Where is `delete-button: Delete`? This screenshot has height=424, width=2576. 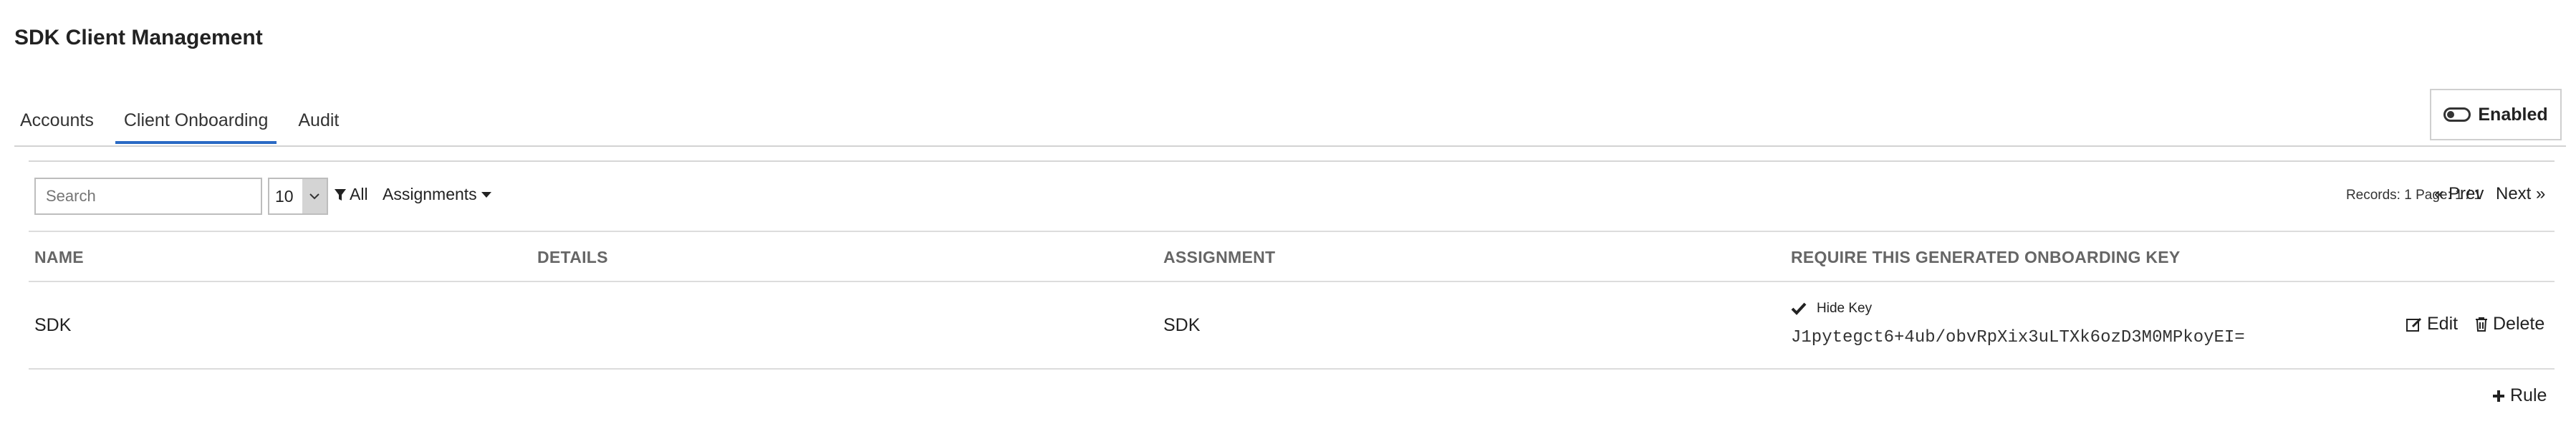 delete-button: Delete is located at coordinates (2509, 324).